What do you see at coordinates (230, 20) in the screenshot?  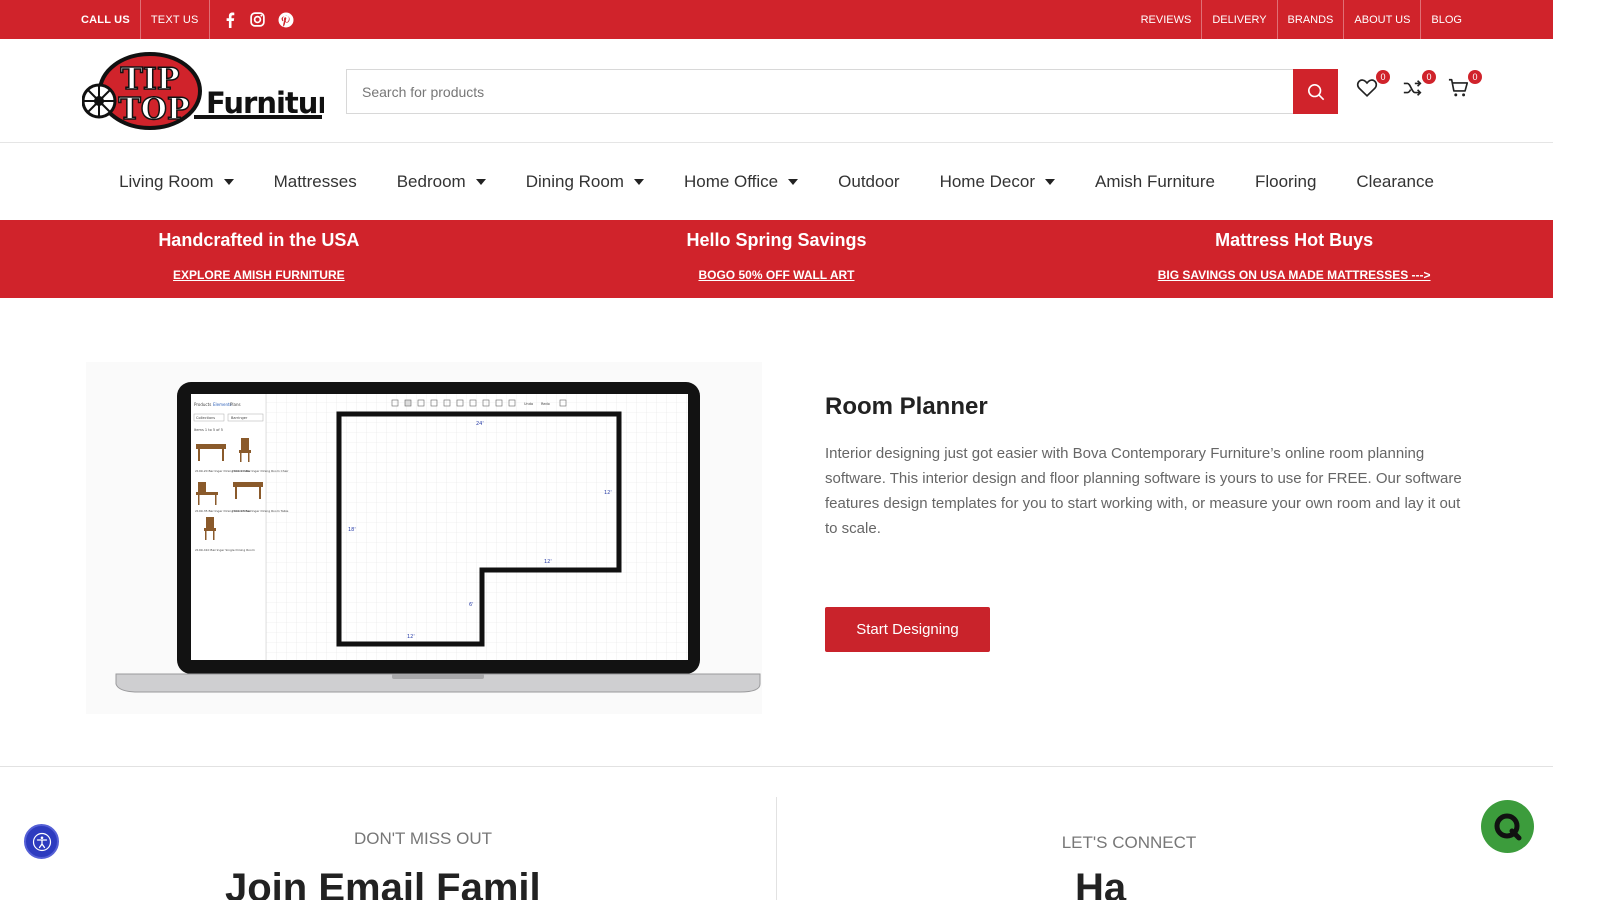 I see `facebook-icon` at bounding box center [230, 20].